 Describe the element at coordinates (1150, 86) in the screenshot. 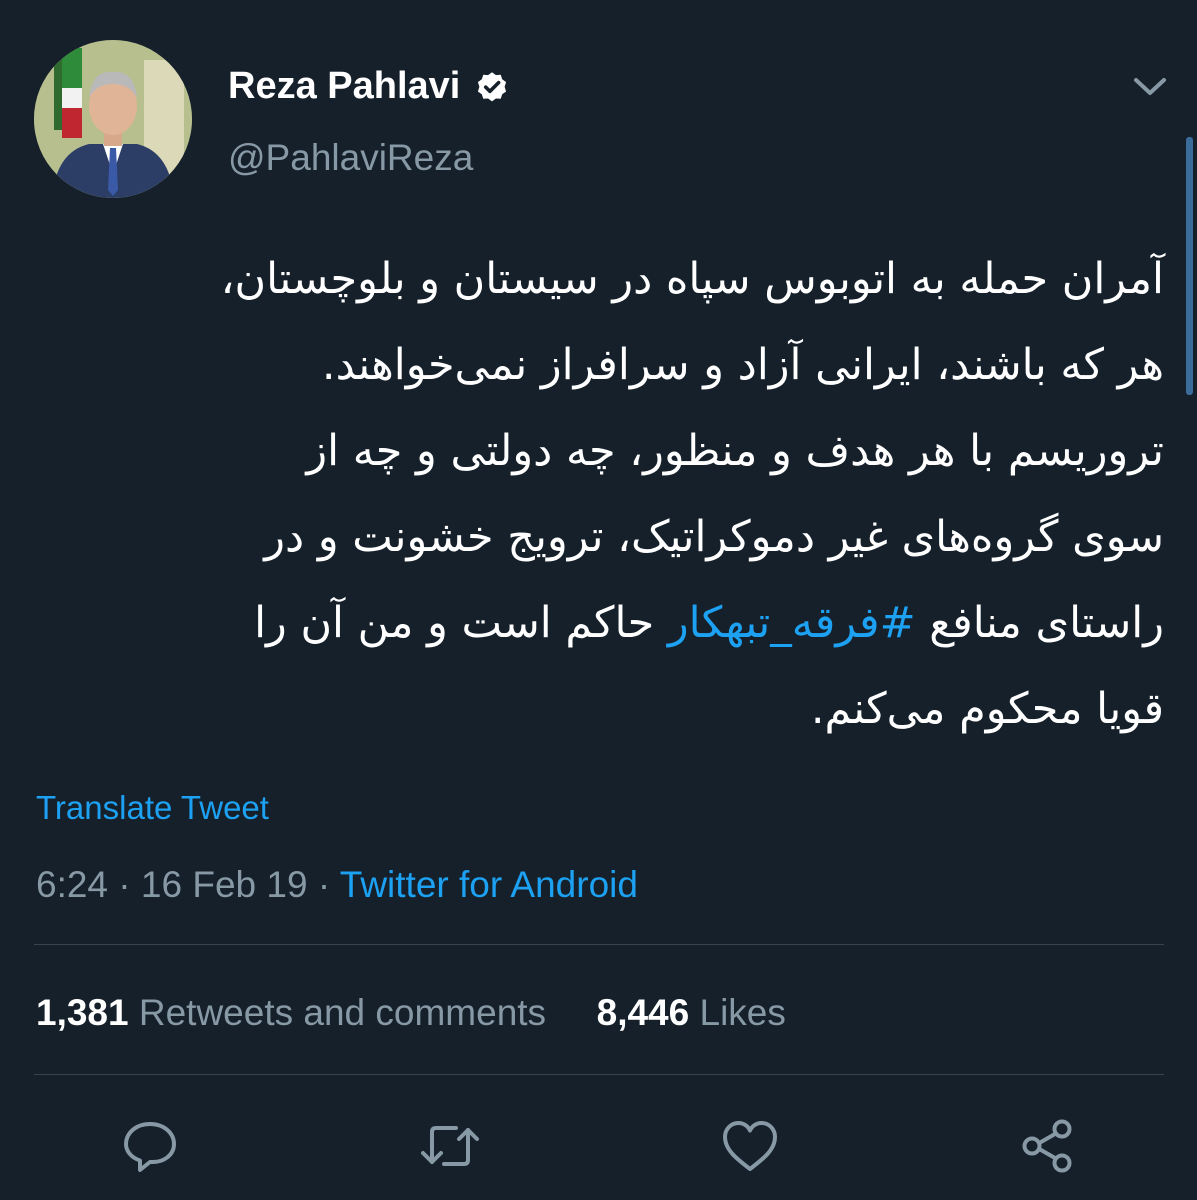

I see `chevron-down-icon` at that location.